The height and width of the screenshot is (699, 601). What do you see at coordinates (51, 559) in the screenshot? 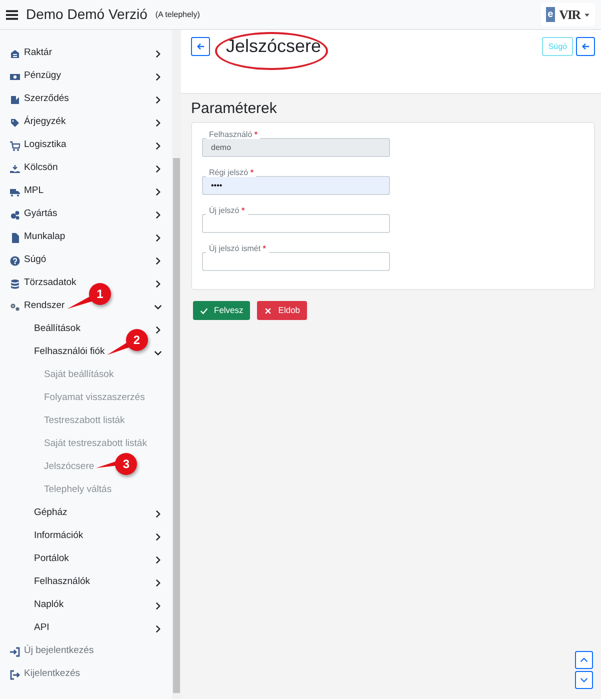
I see `sidebar-item: Portálok` at bounding box center [51, 559].